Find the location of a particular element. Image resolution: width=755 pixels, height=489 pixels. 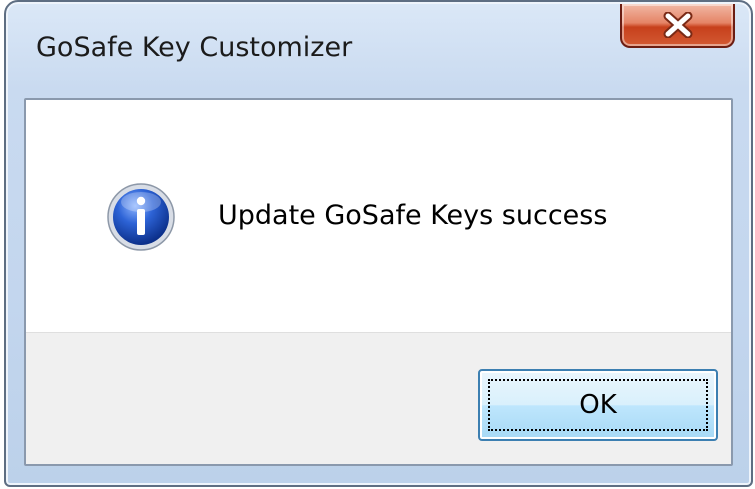

ok-button: OK is located at coordinates (598, 405).